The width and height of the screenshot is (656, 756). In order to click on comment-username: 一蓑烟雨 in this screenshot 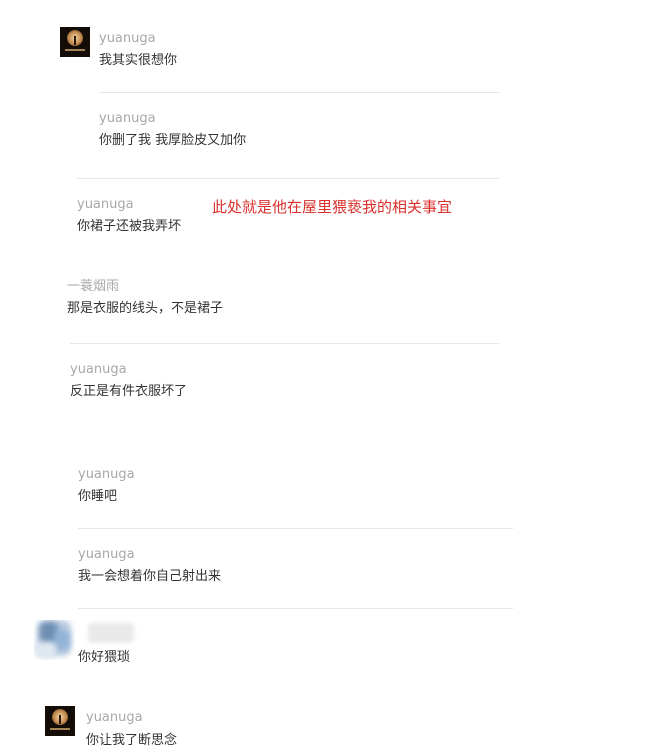, I will do `click(93, 287)`.